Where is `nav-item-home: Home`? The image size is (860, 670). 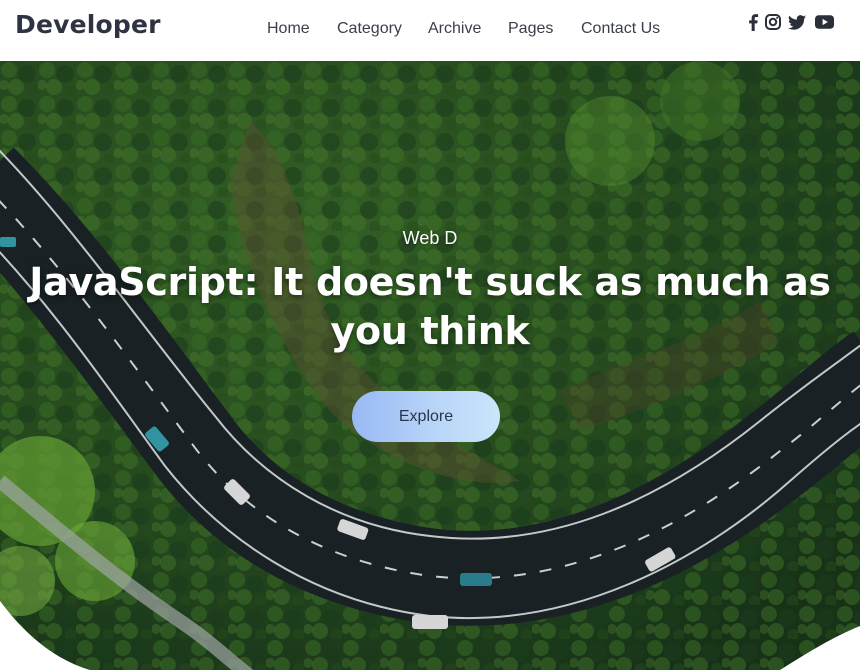
nav-item-home: Home is located at coordinates (288, 29).